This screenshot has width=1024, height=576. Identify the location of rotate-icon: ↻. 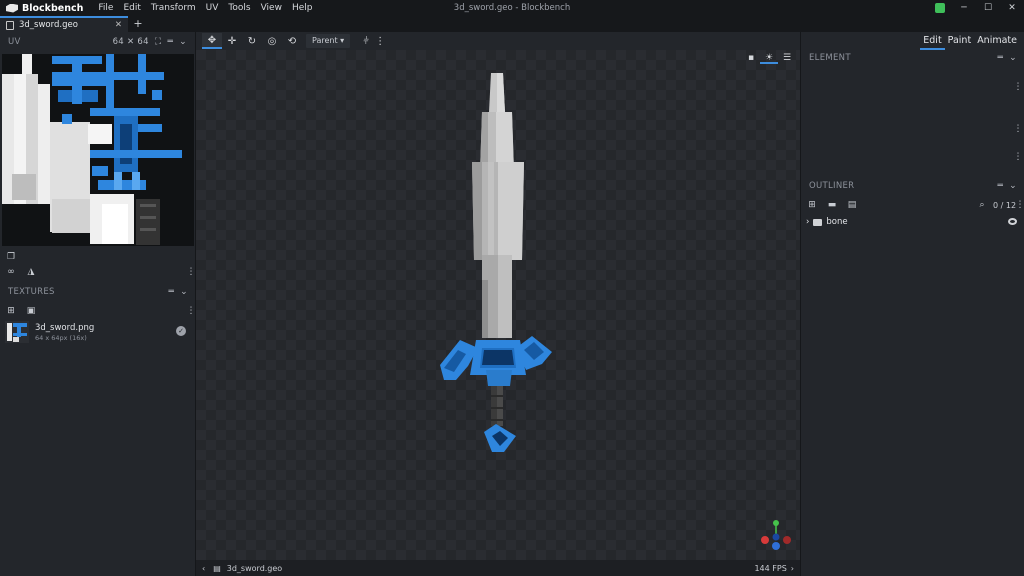
(252, 41).